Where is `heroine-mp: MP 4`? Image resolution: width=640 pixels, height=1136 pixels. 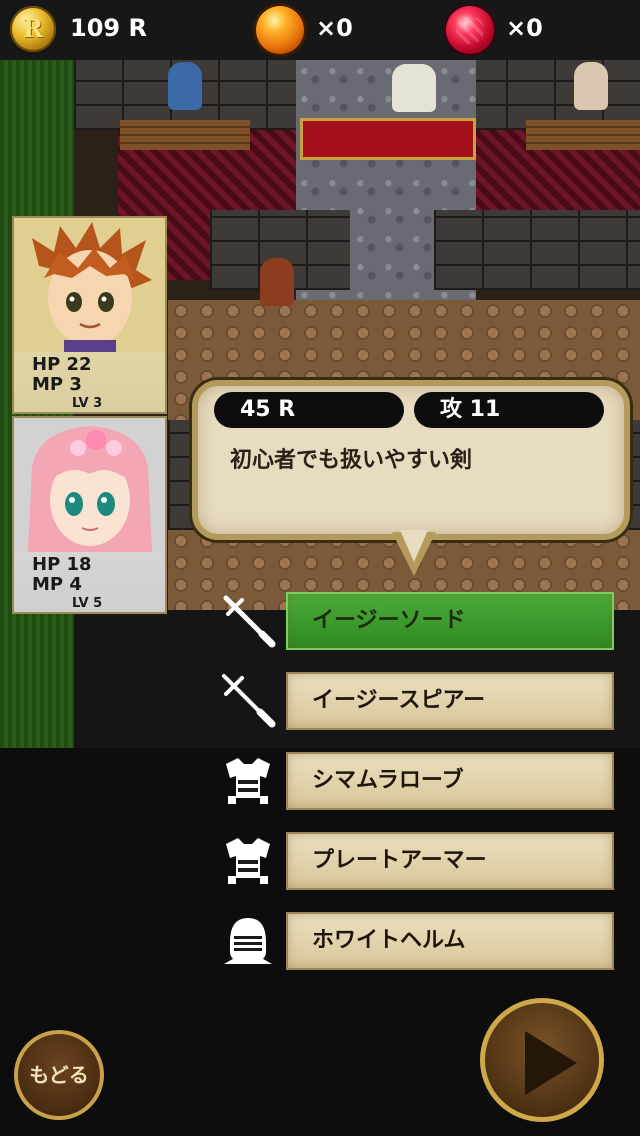
heroine-mp: MP 4 is located at coordinates (57, 584).